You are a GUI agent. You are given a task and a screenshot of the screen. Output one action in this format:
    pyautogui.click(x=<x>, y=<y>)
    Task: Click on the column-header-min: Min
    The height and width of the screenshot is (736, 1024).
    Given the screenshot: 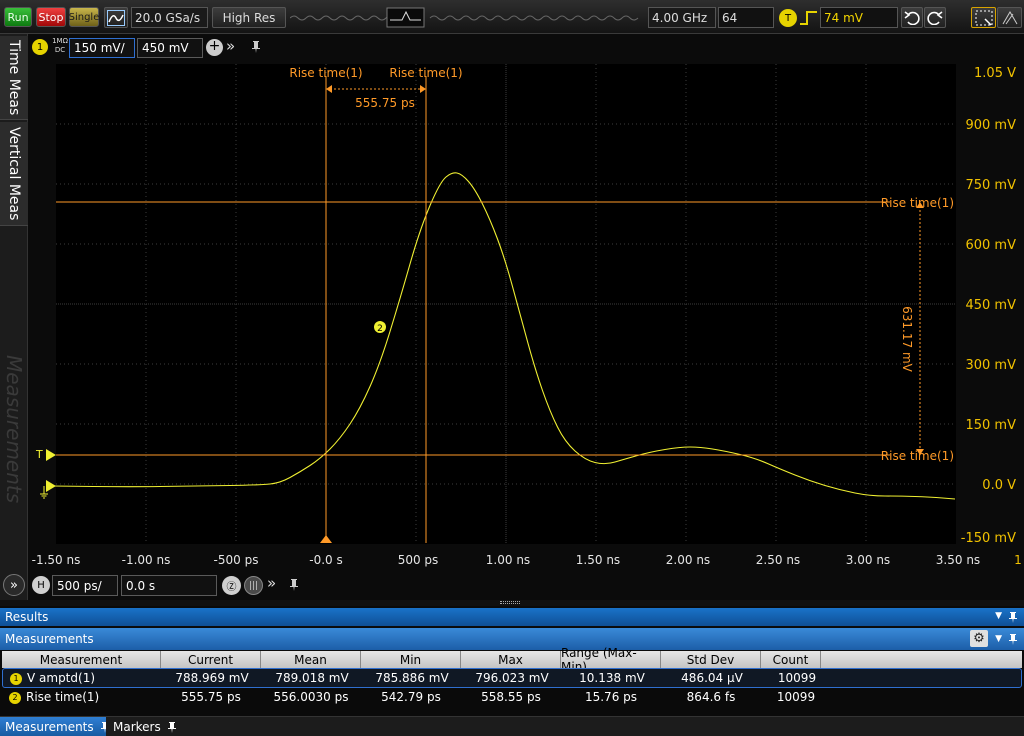 What is the action you would take?
    pyautogui.click(x=411, y=659)
    